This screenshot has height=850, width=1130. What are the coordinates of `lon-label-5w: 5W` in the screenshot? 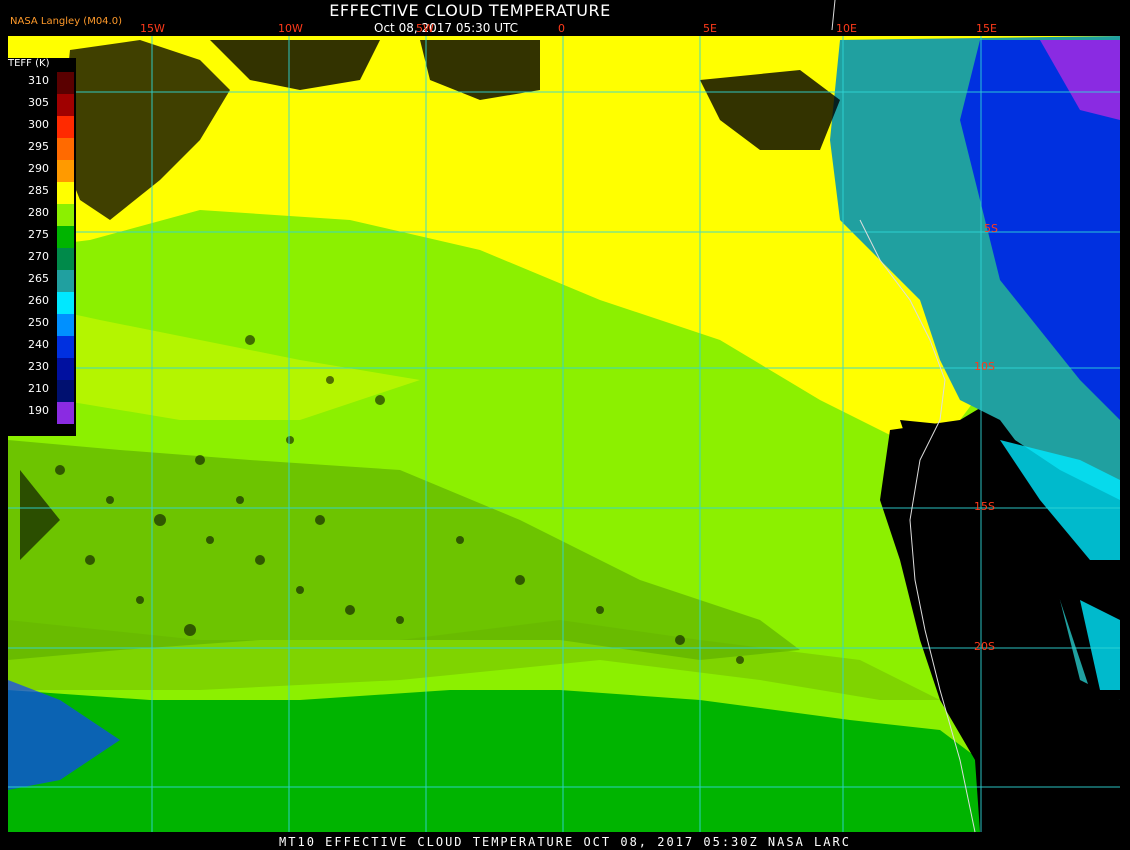 It's located at (425, 28).